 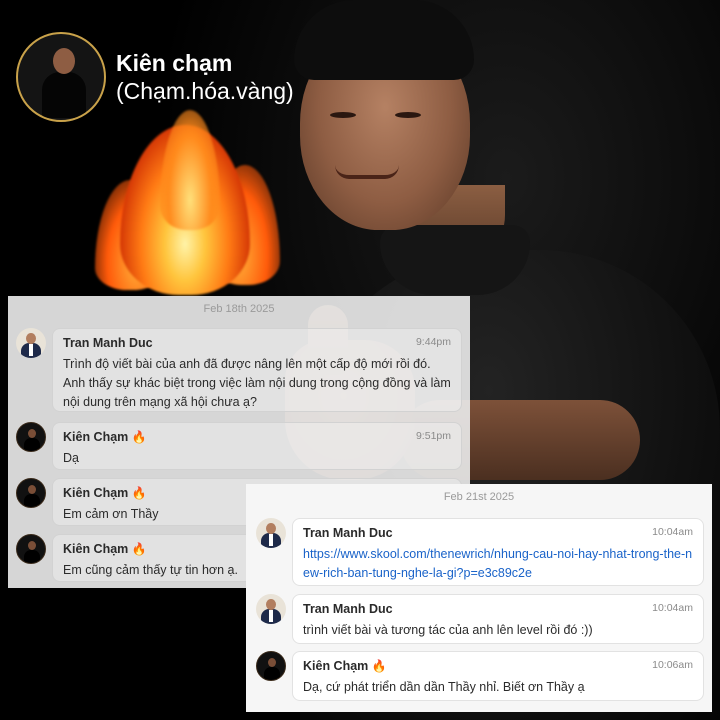 What do you see at coordinates (384, 40) in the screenshot?
I see `person-hair-shape` at bounding box center [384, 40].